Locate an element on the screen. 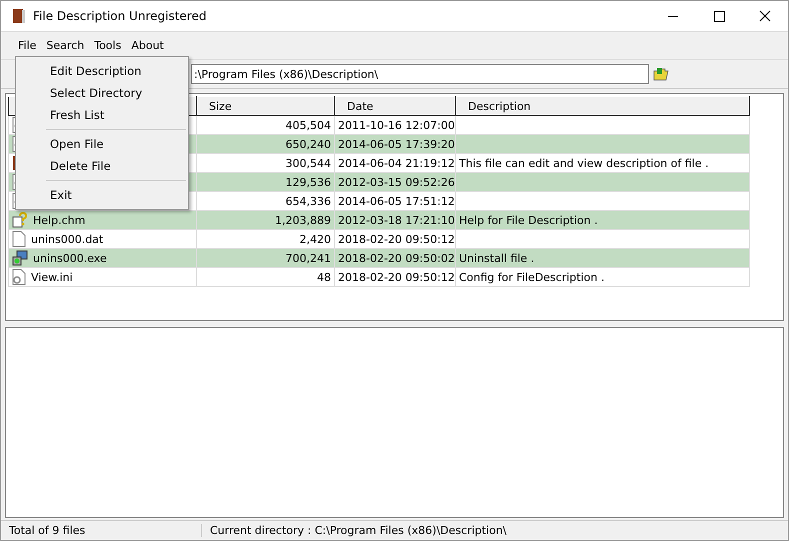 The image size is (789, 541). file-date: 2011-10-16 12:07:00 is located at coordinates (396, 125).